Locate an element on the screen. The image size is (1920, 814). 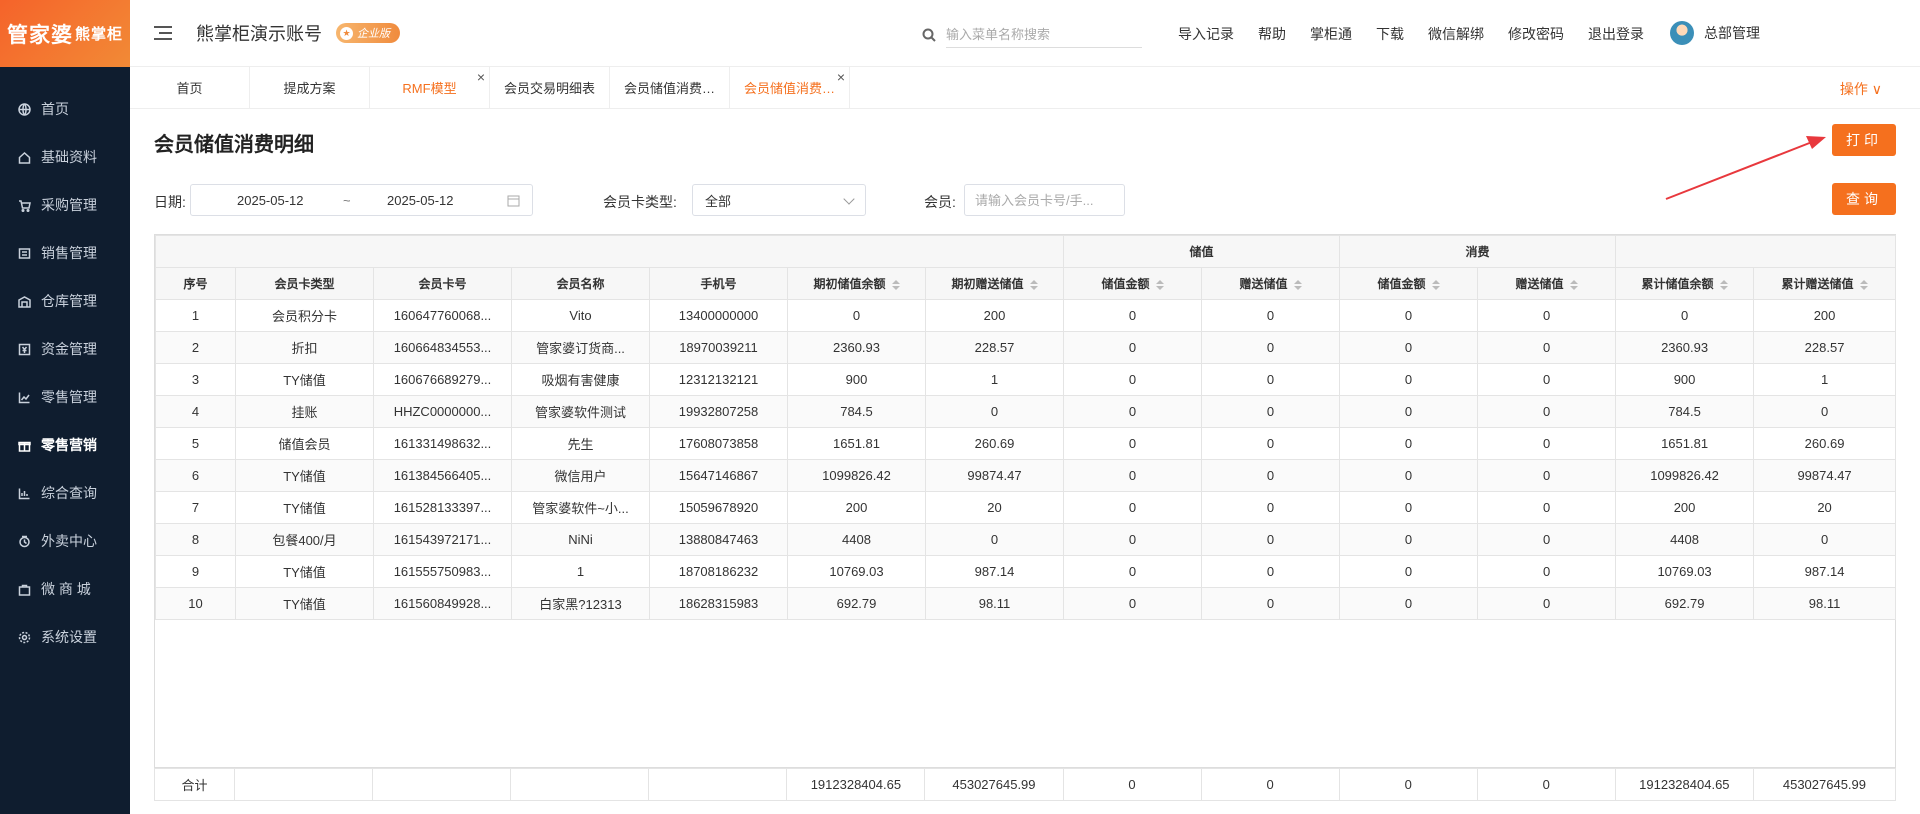
column-header: 期初储值余额 is located at coordinates (856, 283).